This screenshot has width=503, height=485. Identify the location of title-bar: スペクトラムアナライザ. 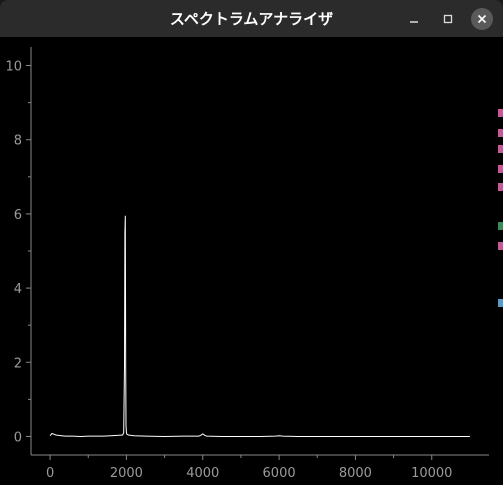
(251, 18).